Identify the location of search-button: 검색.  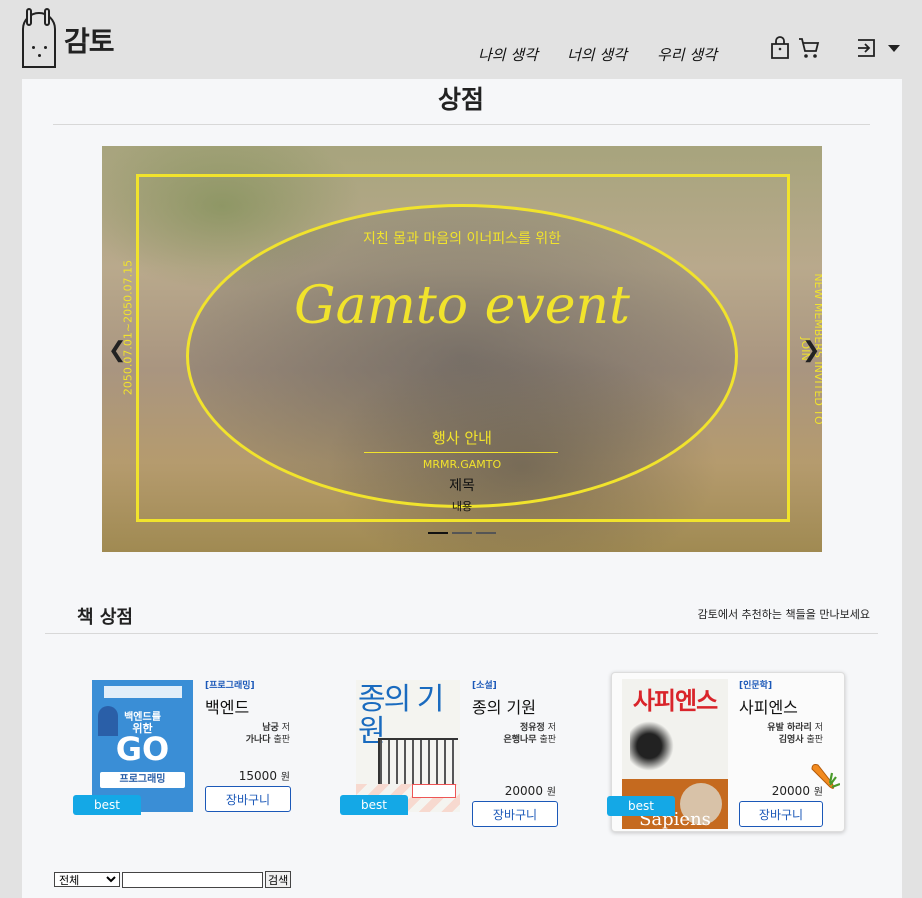
(278, 879).